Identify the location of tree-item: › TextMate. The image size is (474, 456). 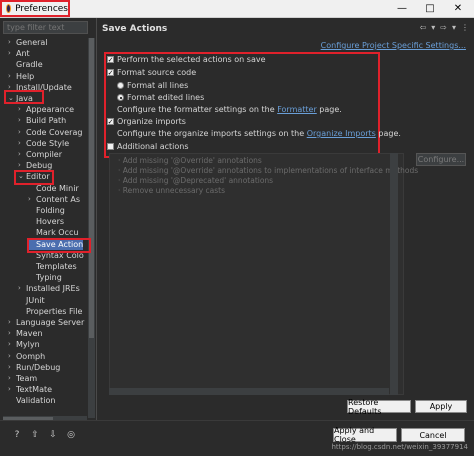
(30, 389).